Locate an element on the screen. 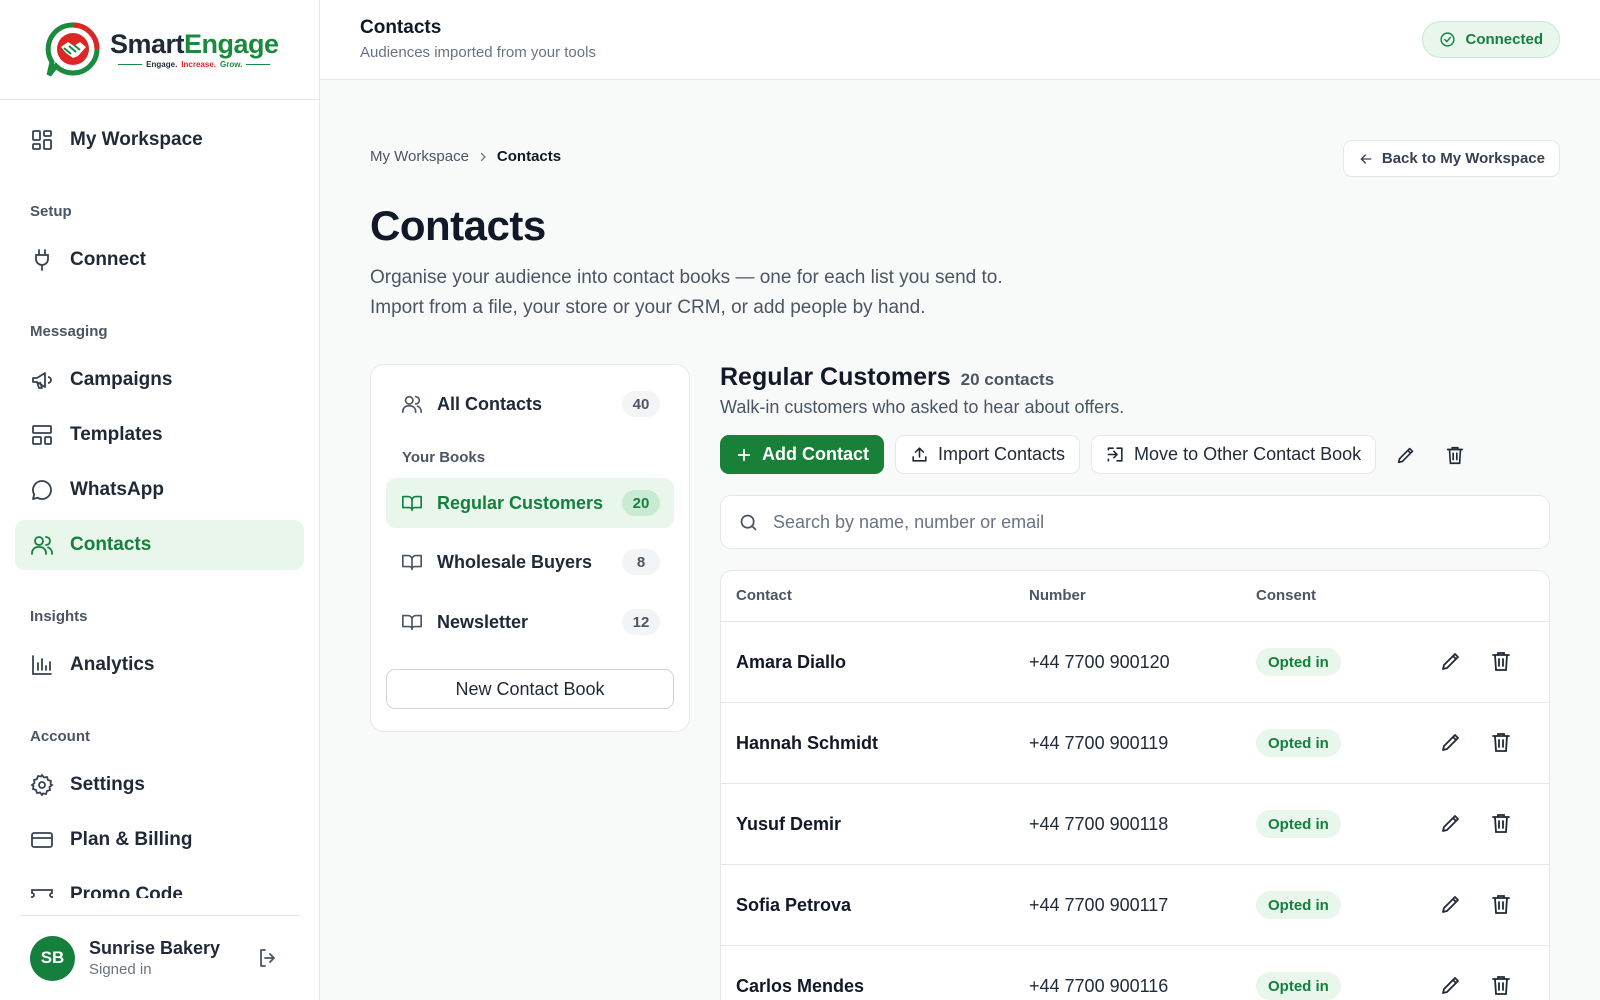 The height and width of the screenshot is (1000, 1600). breadcrumb: My Workspace Contacts is located at coordinates (465, 156).